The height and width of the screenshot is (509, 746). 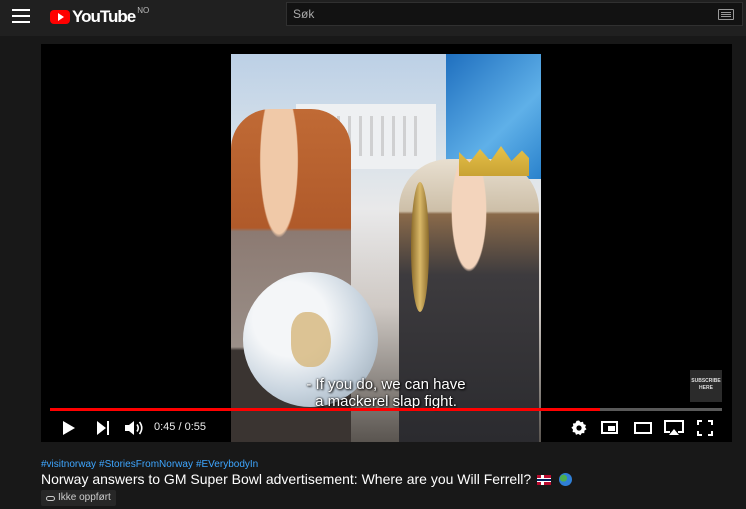 What do you see at coordinates (104, 16) in the screenshot?
I see `logo-text: YouTube` at bounding box center [104, 16].